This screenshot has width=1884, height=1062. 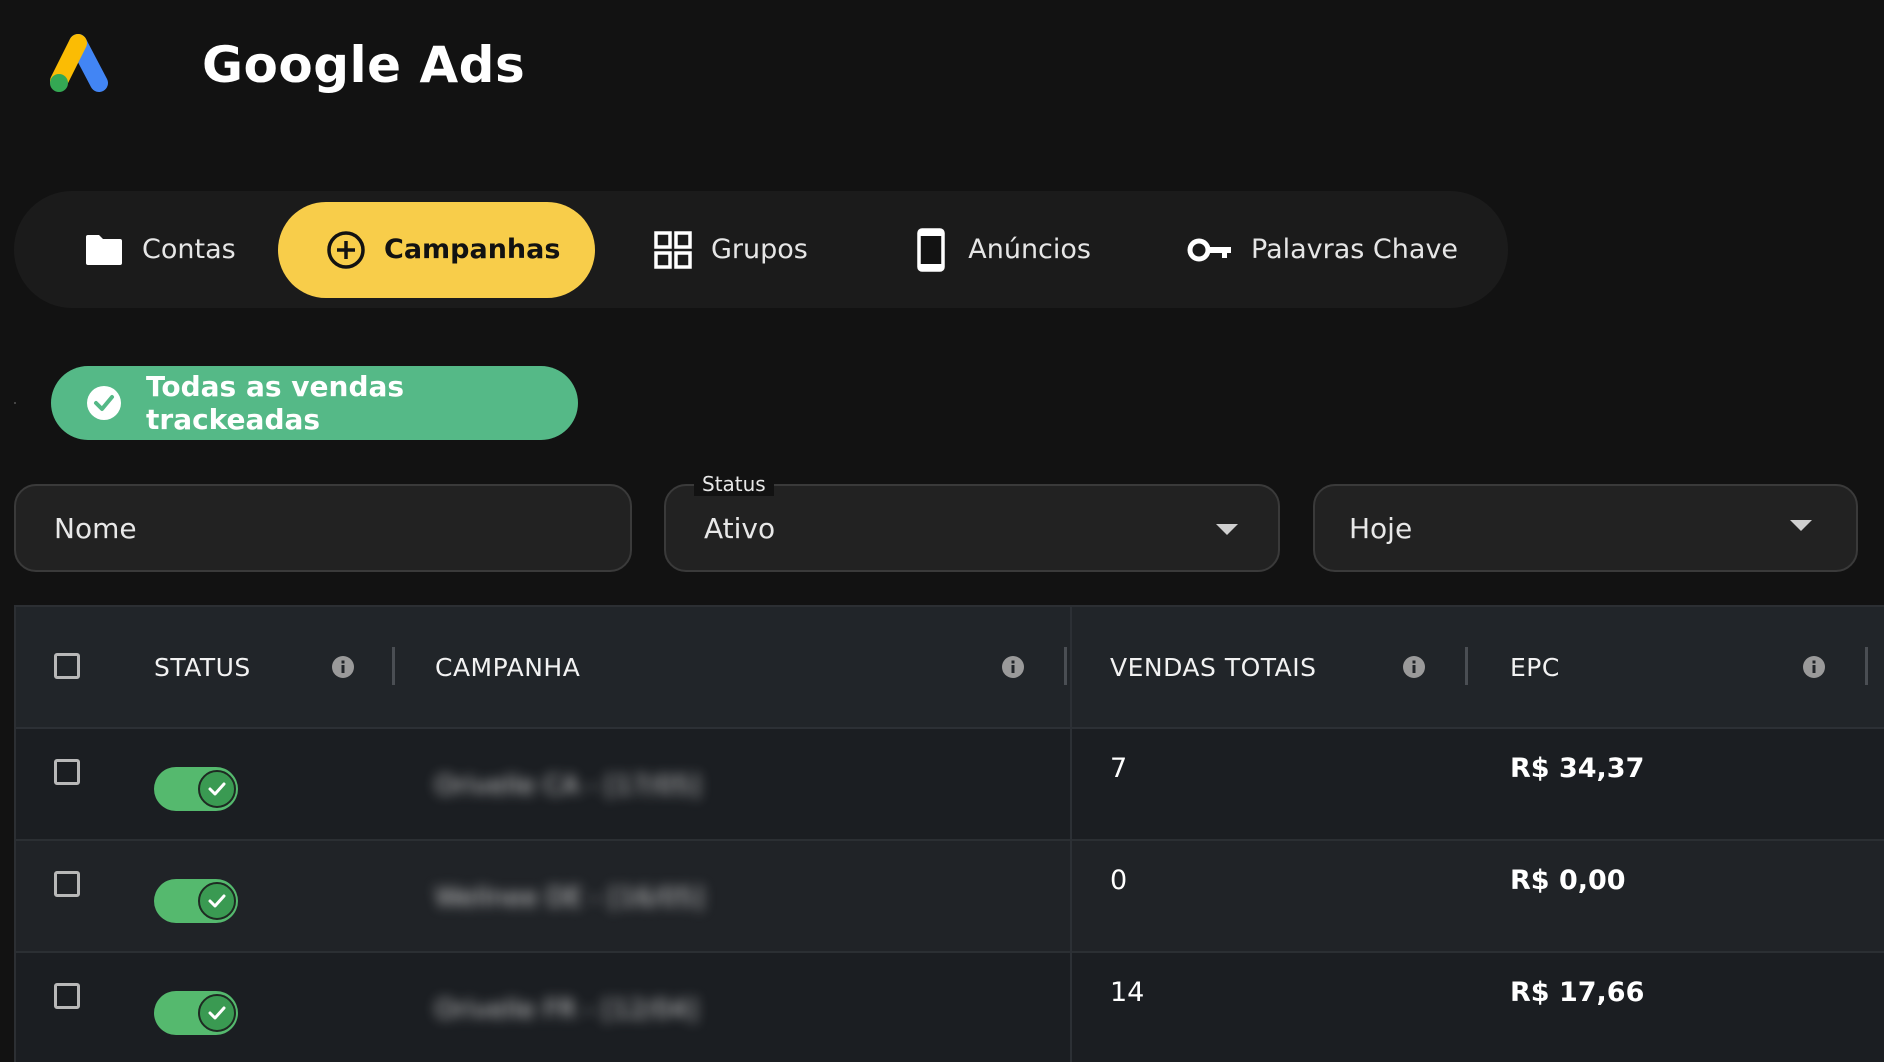 What do you see at coordinates (1127, 992) in the screenshot?
I see `vendas-totais-value: 14` at bounding box center [1127, 992].